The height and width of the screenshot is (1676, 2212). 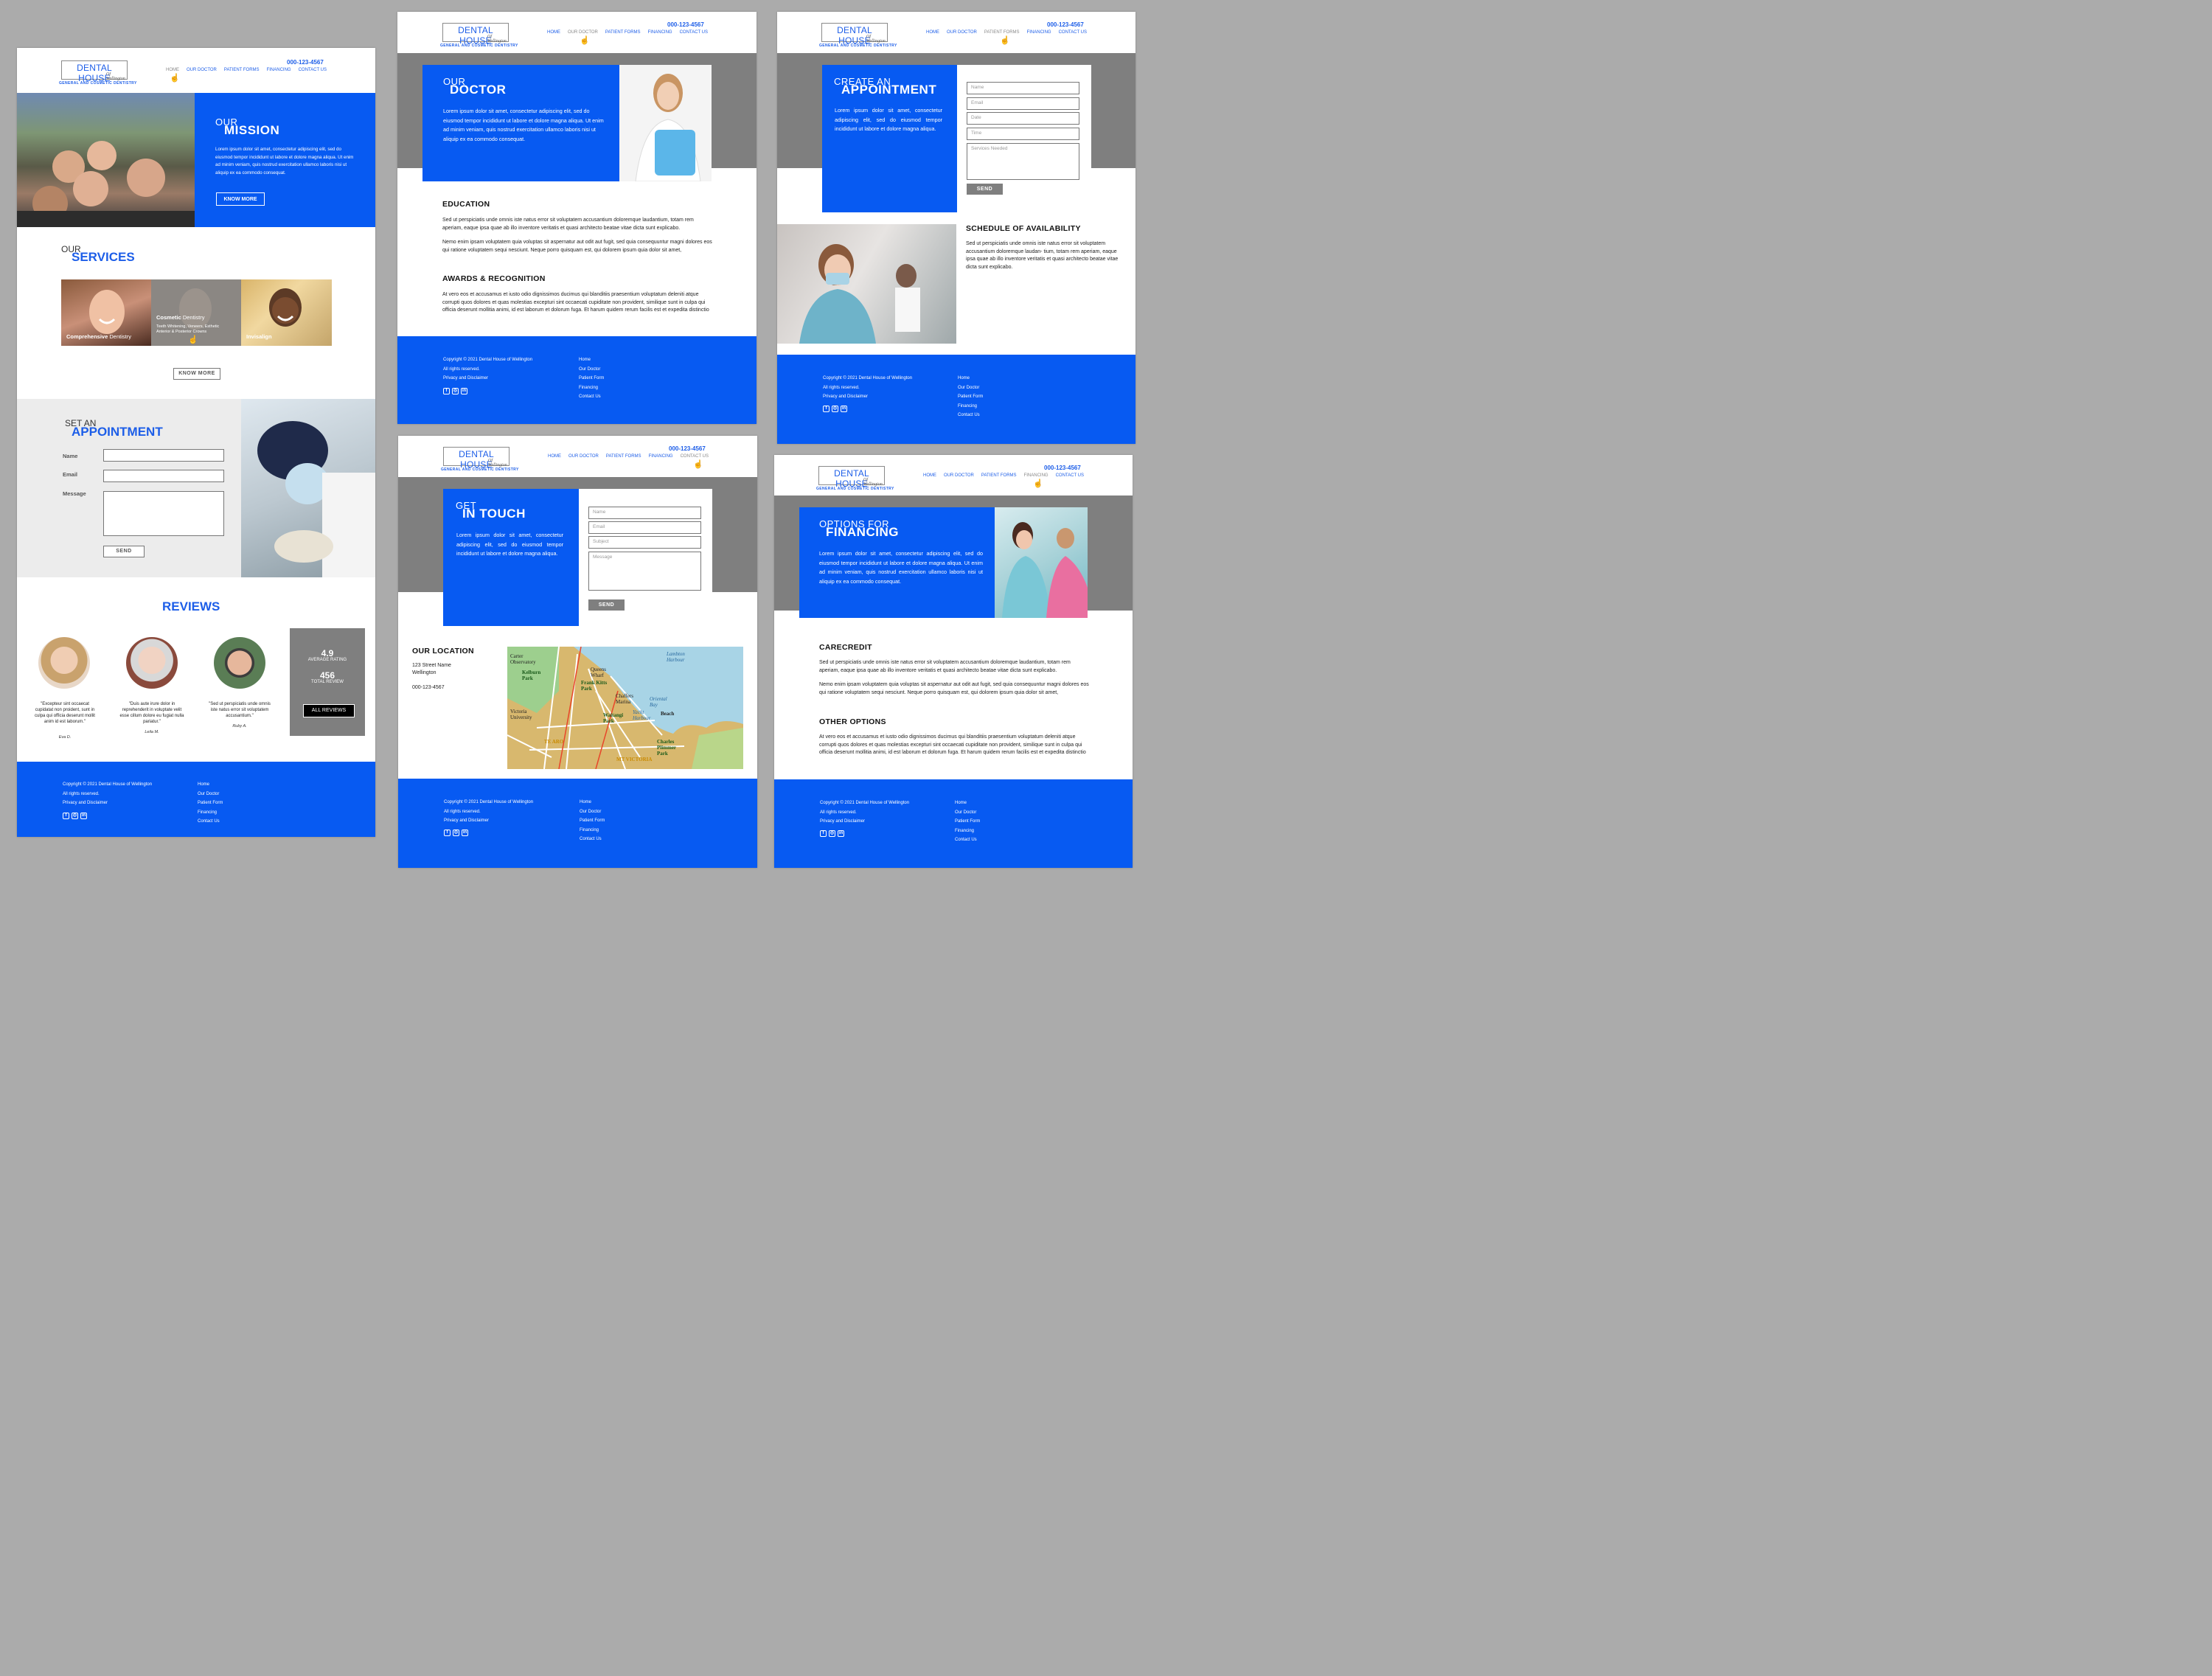 I want to click on service-card-invisalign: Invisalign, so click(x=286, y=312).